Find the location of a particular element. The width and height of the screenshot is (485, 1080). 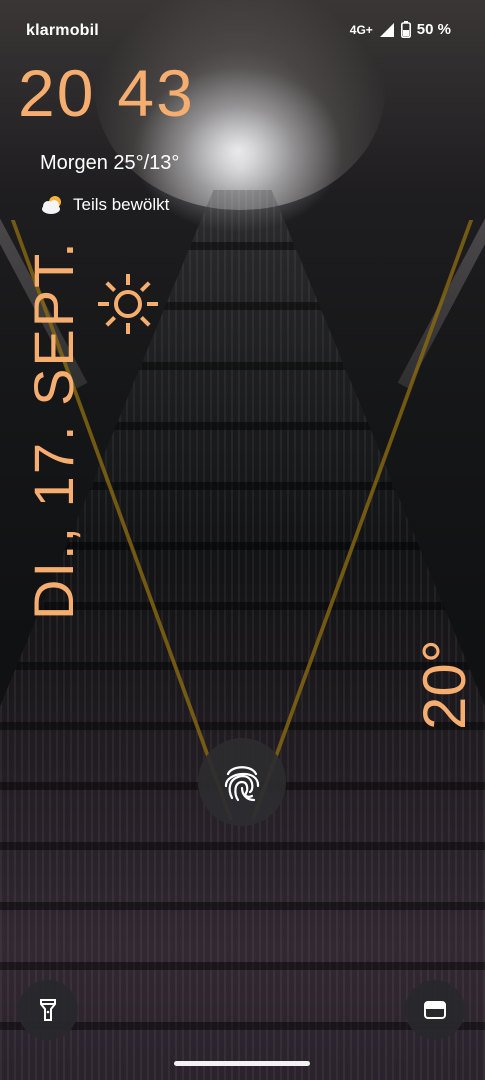

cell-signal-icon is located at coordinates (386, 29).